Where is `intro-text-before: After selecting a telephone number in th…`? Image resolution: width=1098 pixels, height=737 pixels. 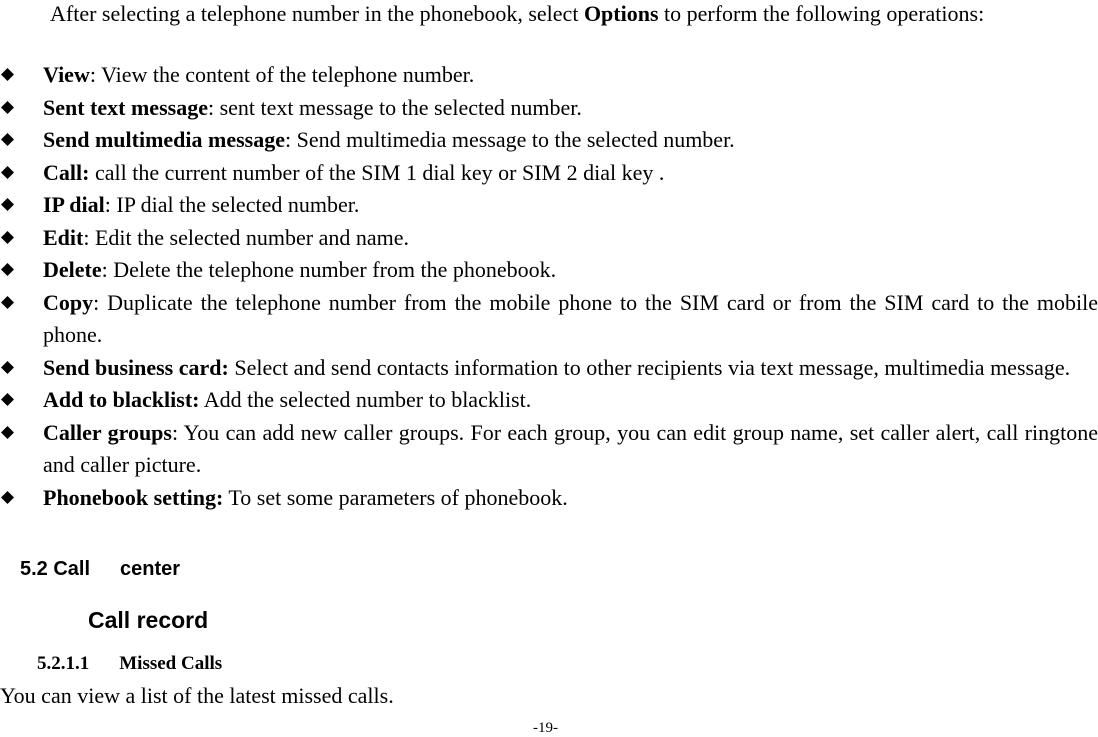
intro-text-before: After selecting a telephone number in th… is located at coordinates (317, 13).